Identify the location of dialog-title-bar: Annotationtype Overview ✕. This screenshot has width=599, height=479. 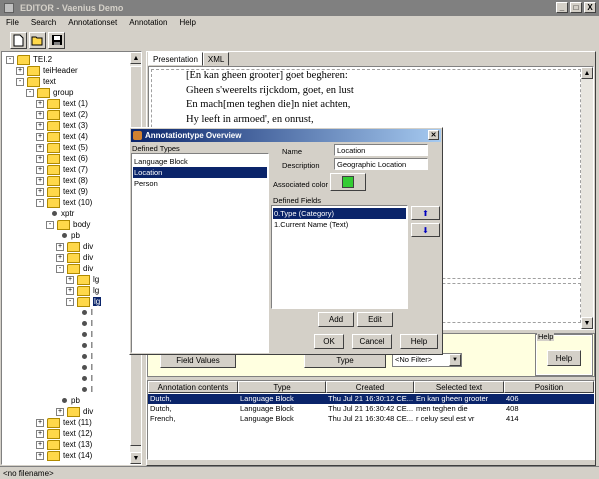
(286, 135).